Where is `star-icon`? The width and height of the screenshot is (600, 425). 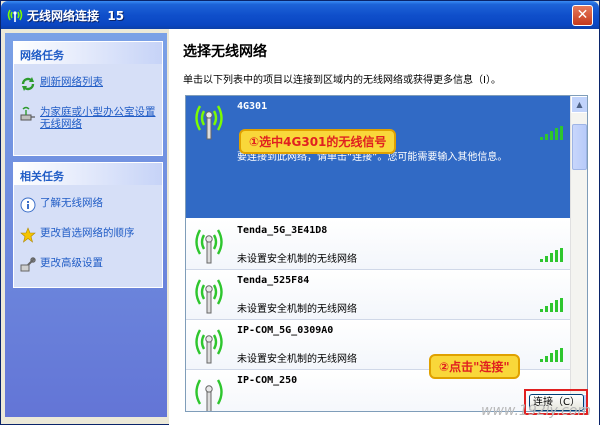
star-icon is located at coordinates (28, 235).